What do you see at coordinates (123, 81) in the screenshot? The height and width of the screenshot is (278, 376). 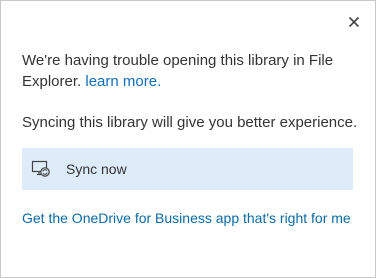 I see `learn-more-link: learn more.` at bounding box center [123, 81].